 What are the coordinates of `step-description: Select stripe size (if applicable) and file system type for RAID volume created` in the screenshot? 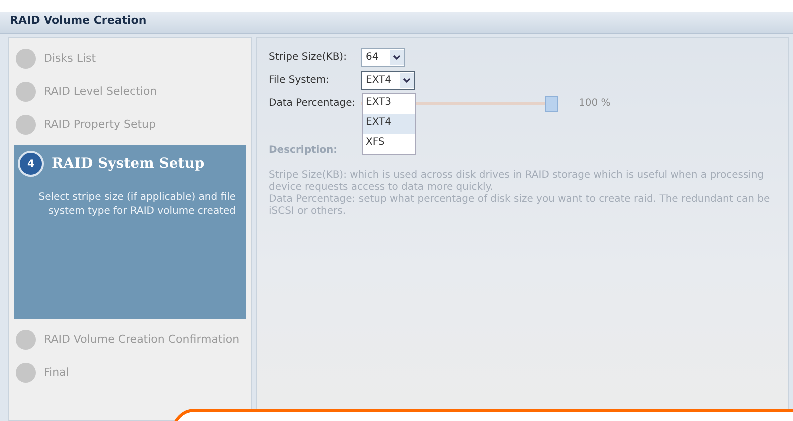 It's located at (137, 205).